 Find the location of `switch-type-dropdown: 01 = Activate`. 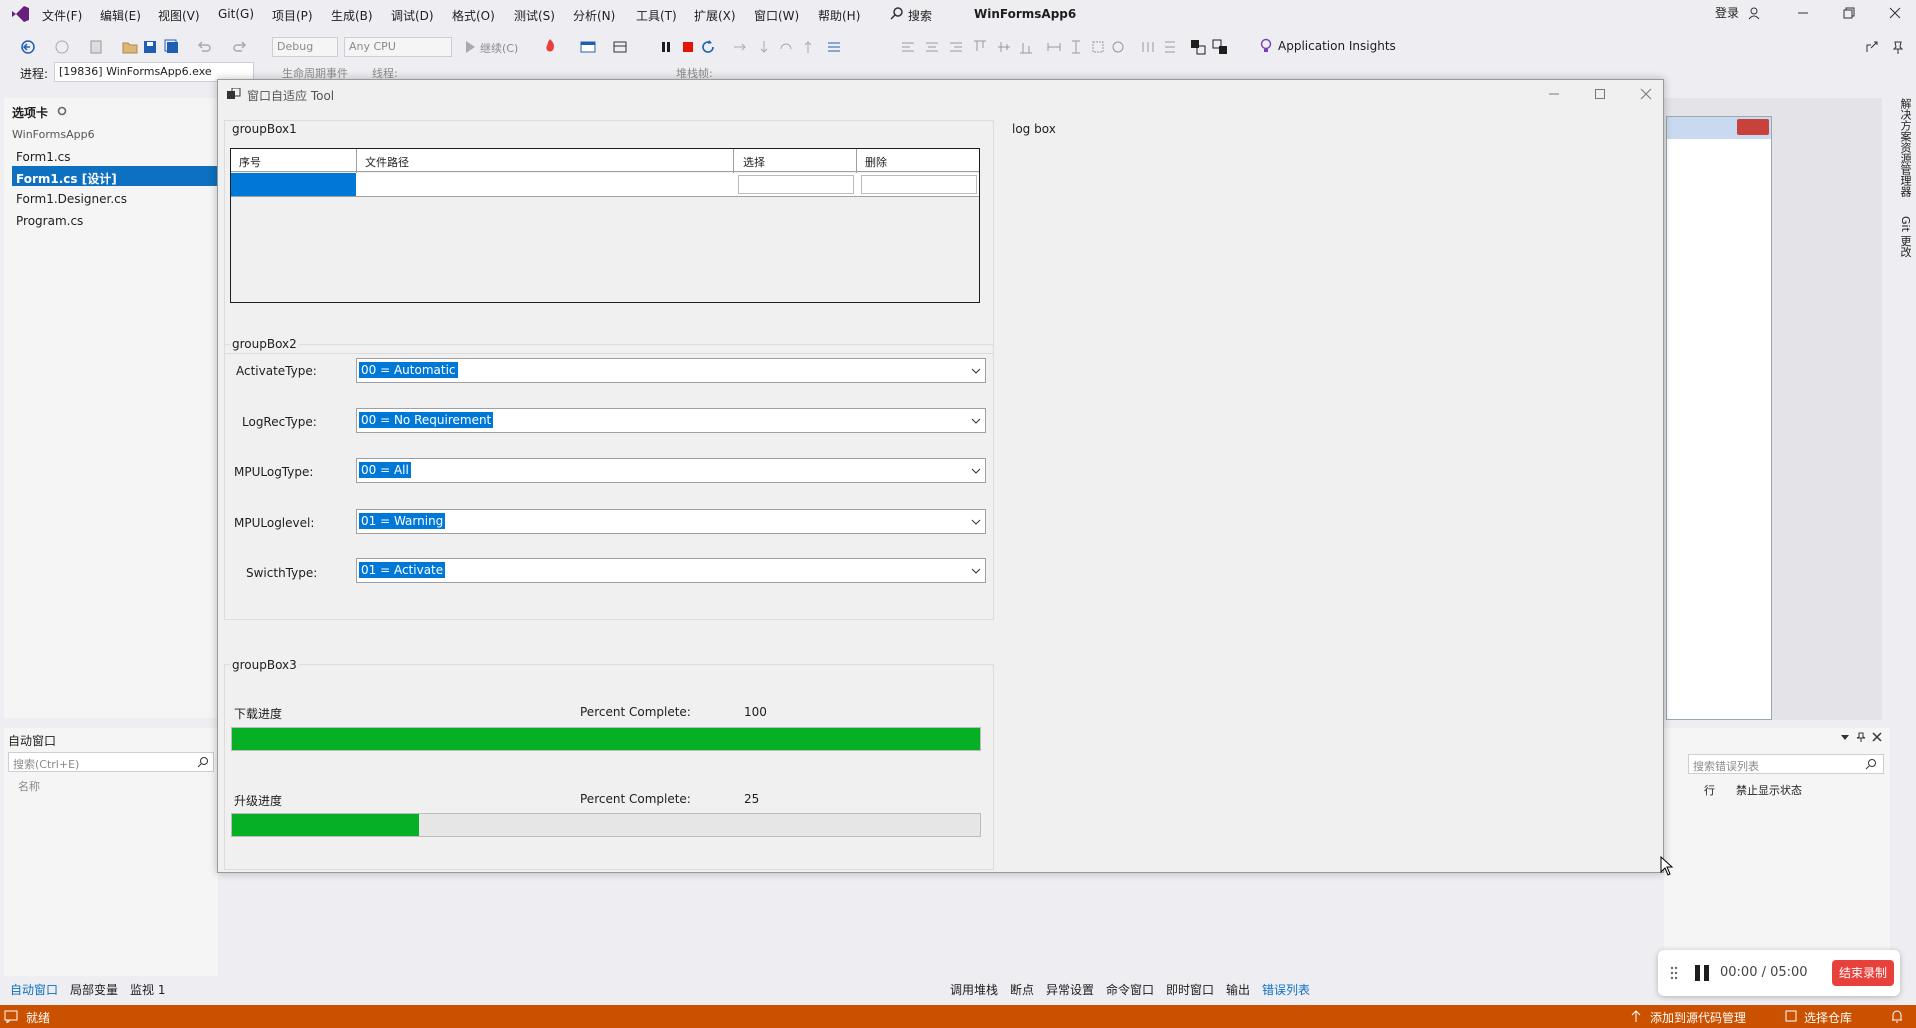

switch-type-dropdown: 01 = Activate is located at coordinates (671, 570).